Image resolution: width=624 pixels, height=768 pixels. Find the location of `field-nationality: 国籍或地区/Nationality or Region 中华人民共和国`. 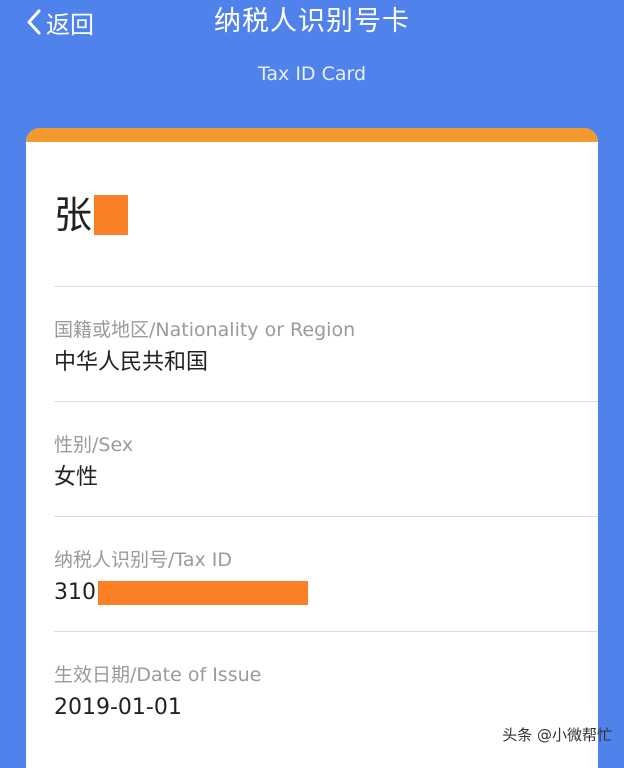

field-nationality: 国籍或地区/Nationality or Region 中华人民共和国 is located at coordinates (204, 348).